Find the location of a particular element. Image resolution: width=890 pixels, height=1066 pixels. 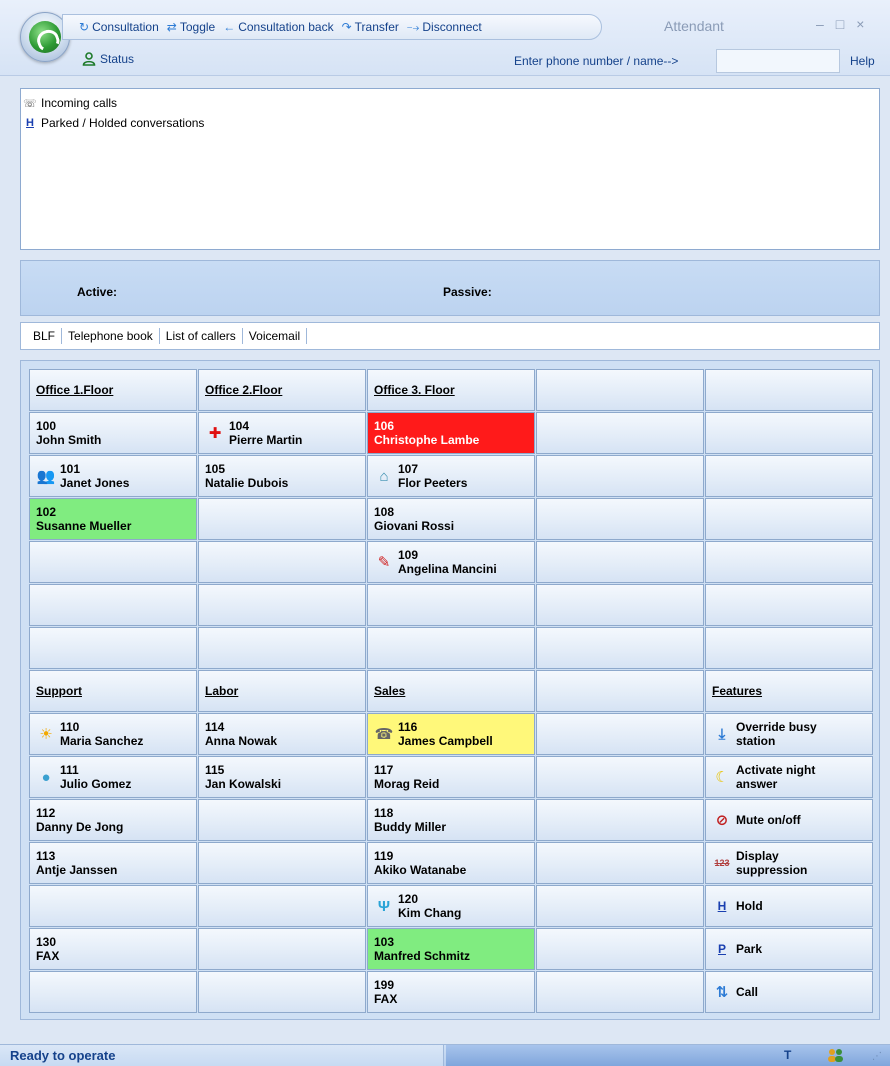

extension-key: 102 Susanne Mueller is located at coordinates (113, 519).